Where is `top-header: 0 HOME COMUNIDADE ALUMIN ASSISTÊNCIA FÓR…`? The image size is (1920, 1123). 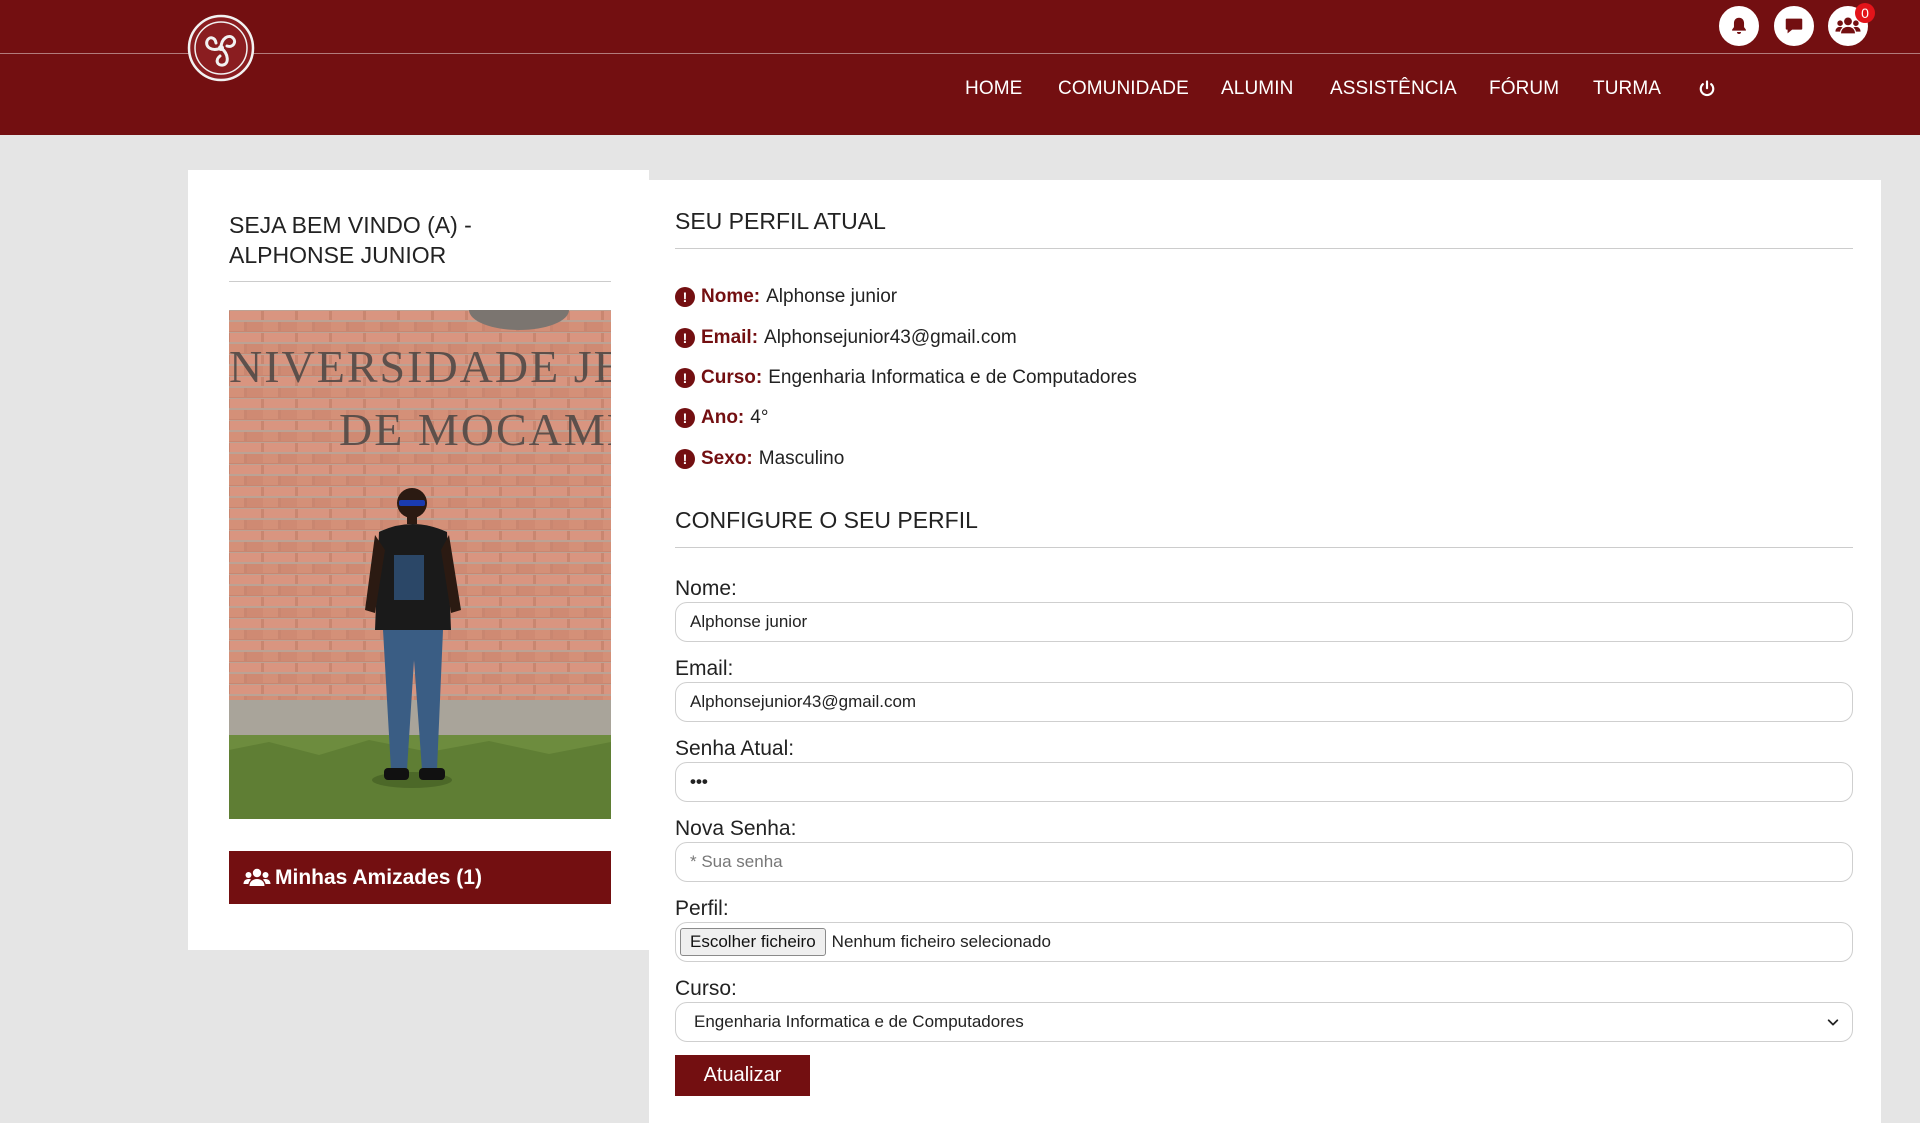
top-header: 0 HOME COMUNIDADE ALUMIN ASSISTÊNCIA FÓR… is located at coordinates (960, 67).